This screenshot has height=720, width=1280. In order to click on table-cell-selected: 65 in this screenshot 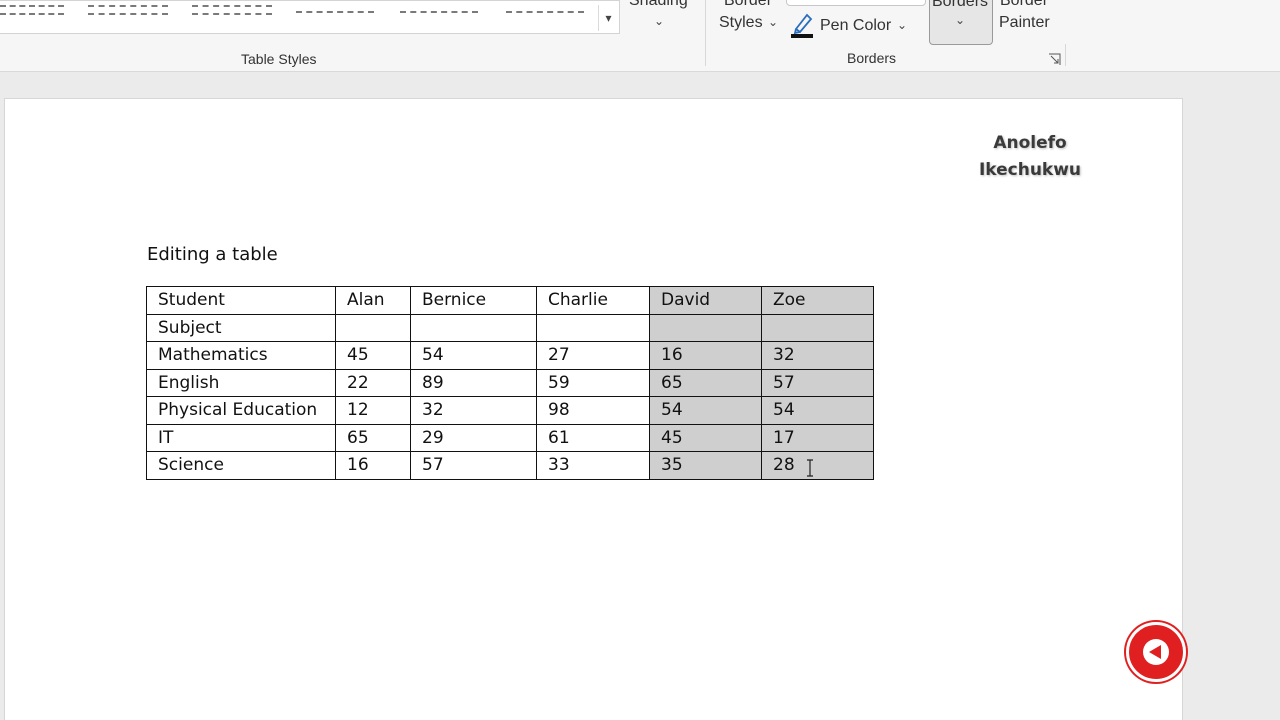, I will do `click(705, 382)`.